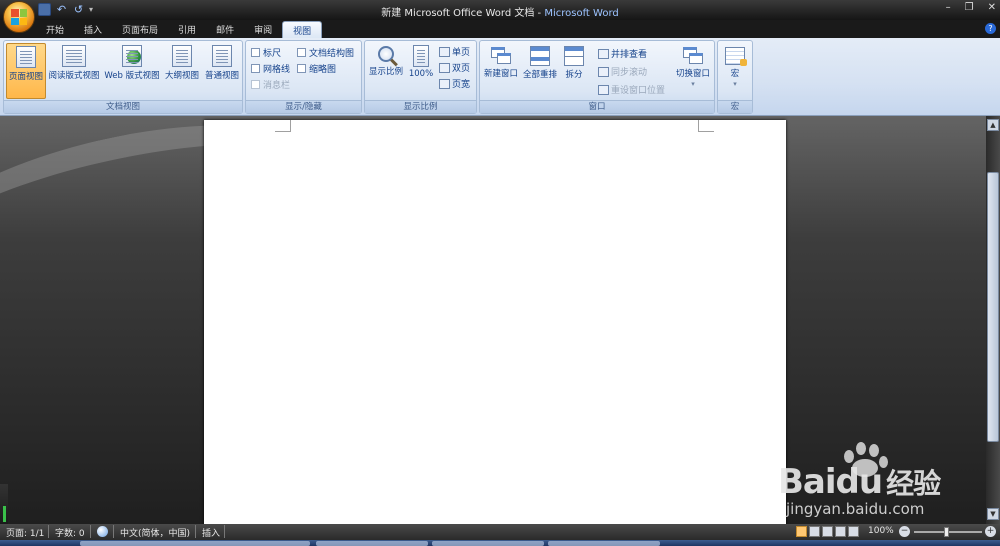  What do you see at coordinates (303, 106) in the screenshot?
I see `group-label-show-hide: 显示/隐藏` at bounding box center [303, 106].